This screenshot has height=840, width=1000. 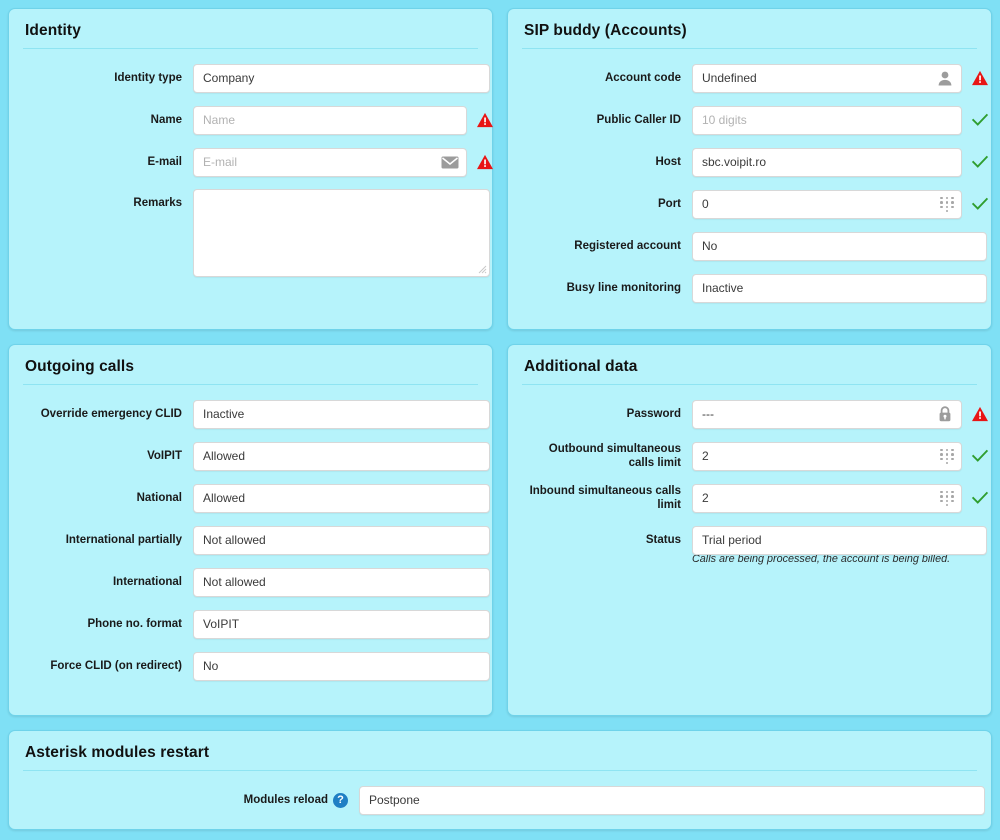 I want to click on select-international: Not allowed, so click(x=341, y=582).